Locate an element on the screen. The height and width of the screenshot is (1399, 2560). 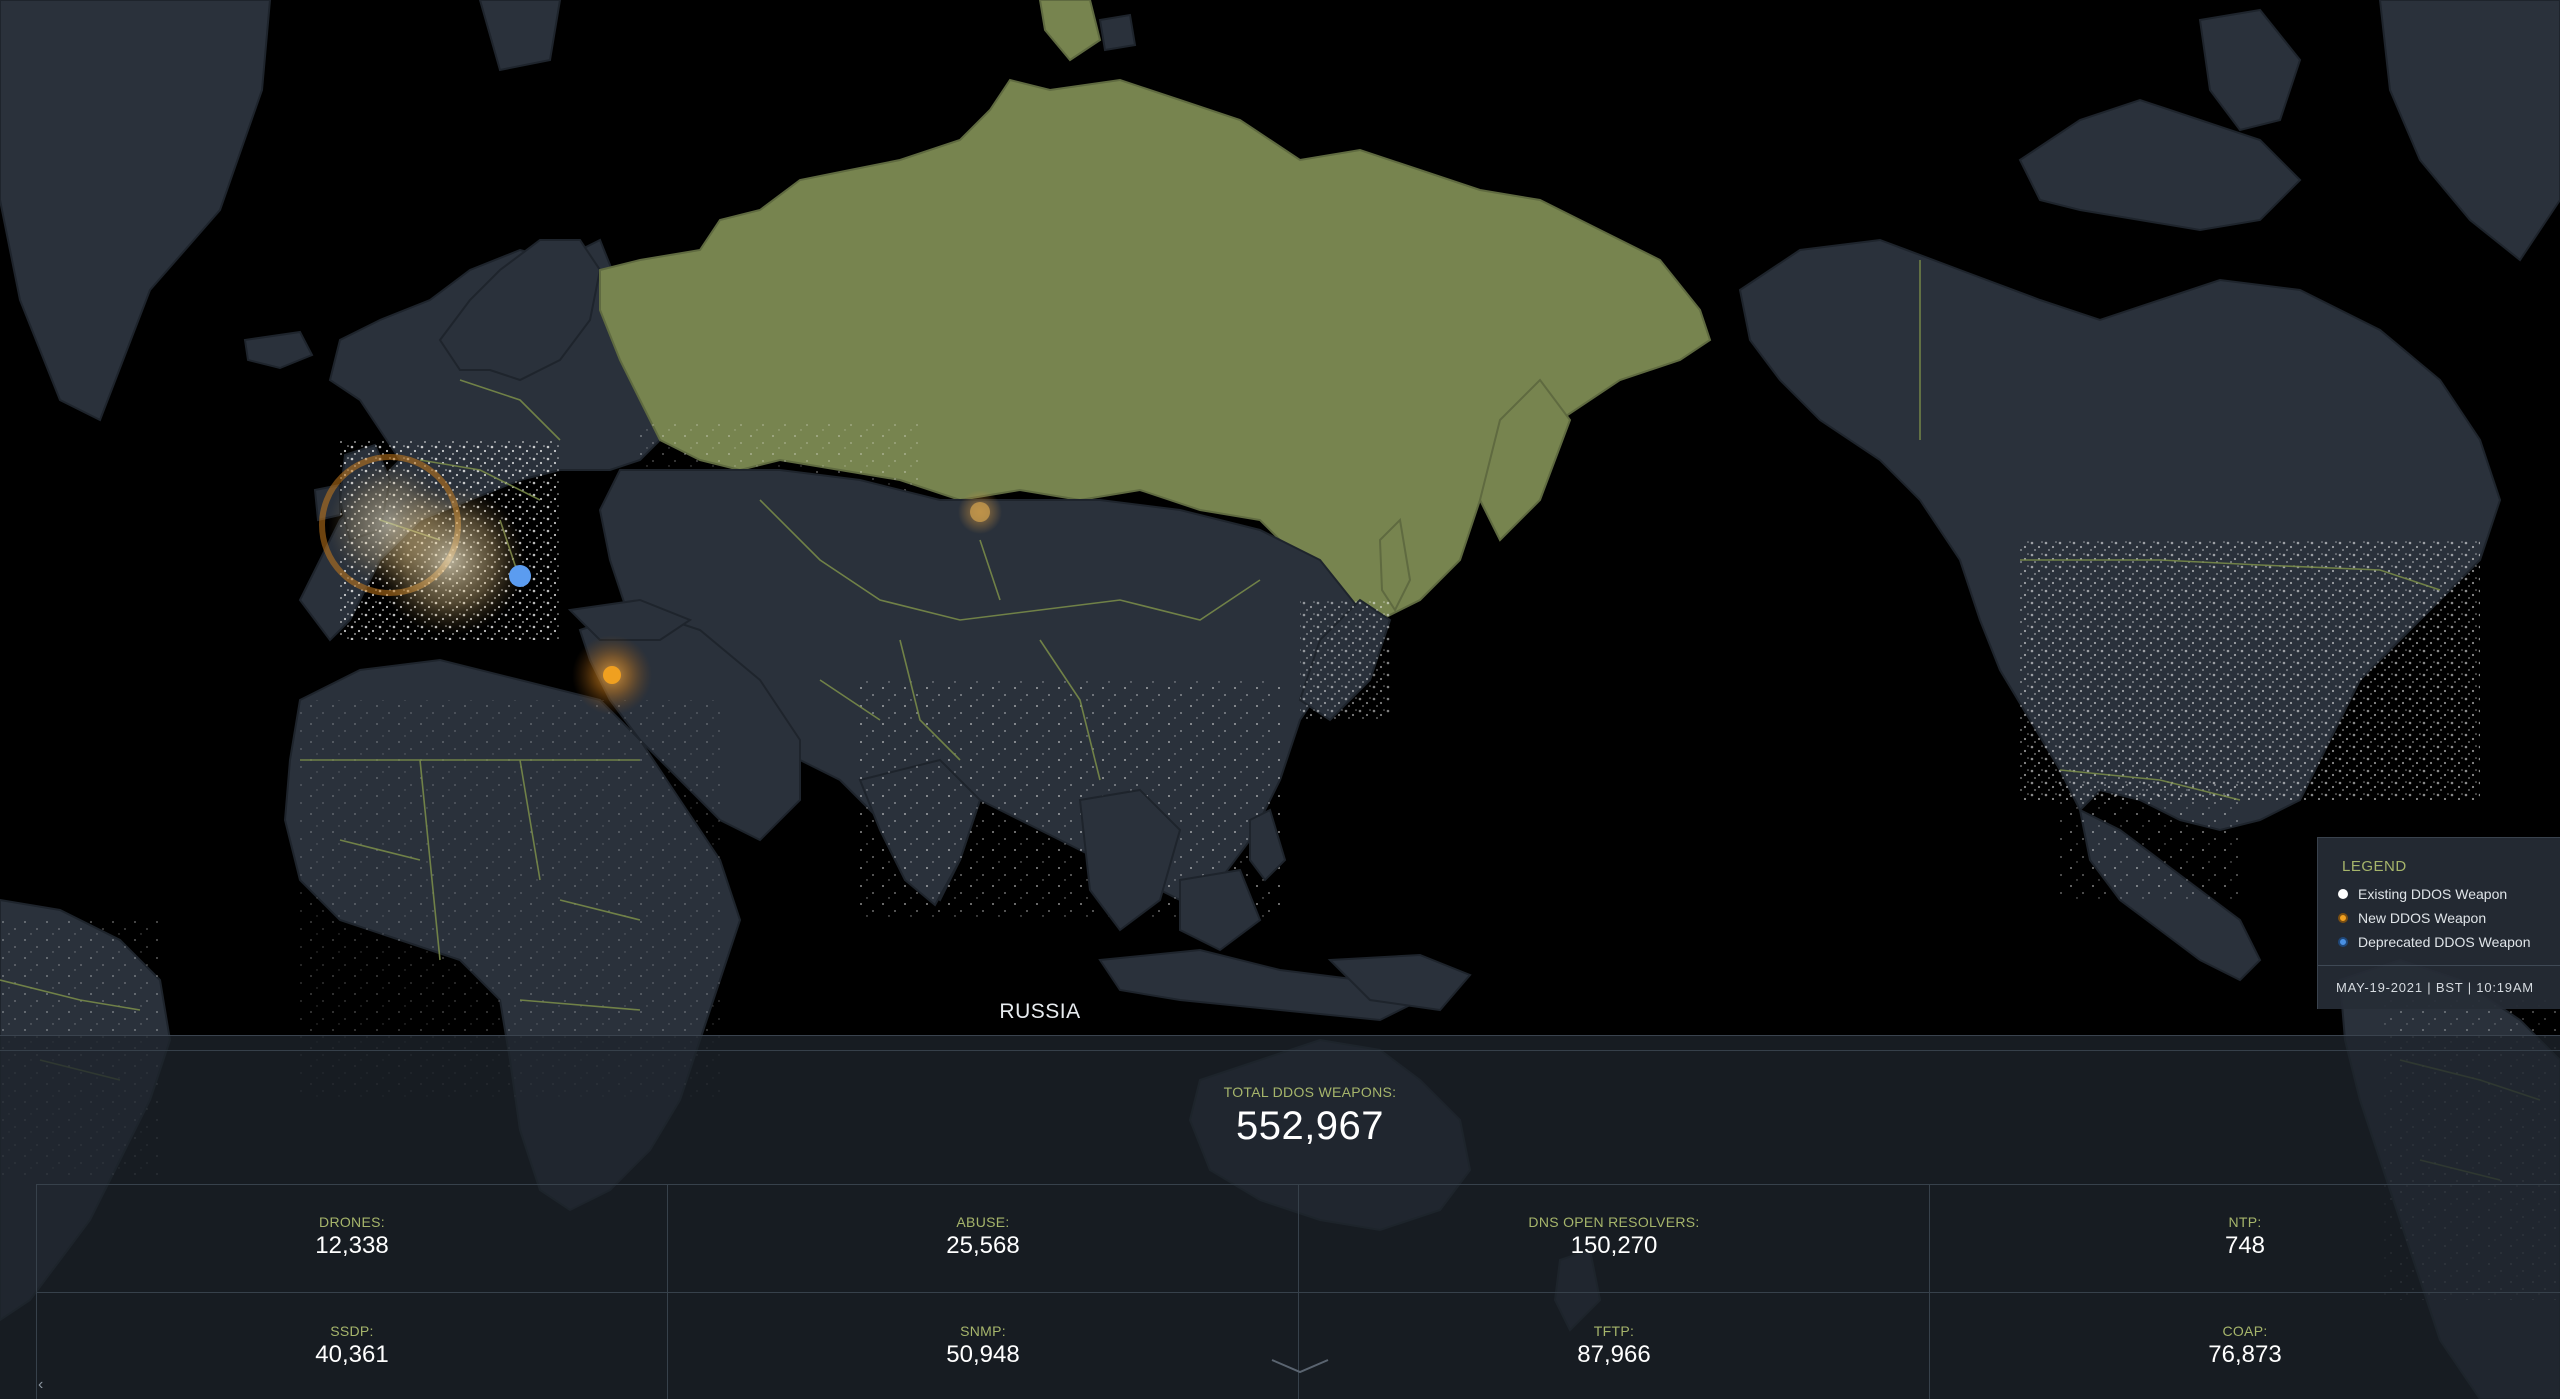
legend-item-label: New DDOS Weapon is located at coordinates (2422, 918).